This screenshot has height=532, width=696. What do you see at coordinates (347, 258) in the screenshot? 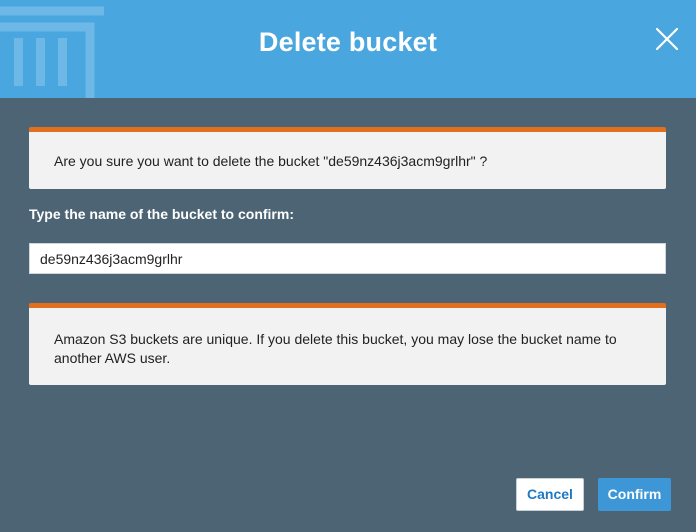
I see `bucket-name-input` at bounding box center [347, 258].